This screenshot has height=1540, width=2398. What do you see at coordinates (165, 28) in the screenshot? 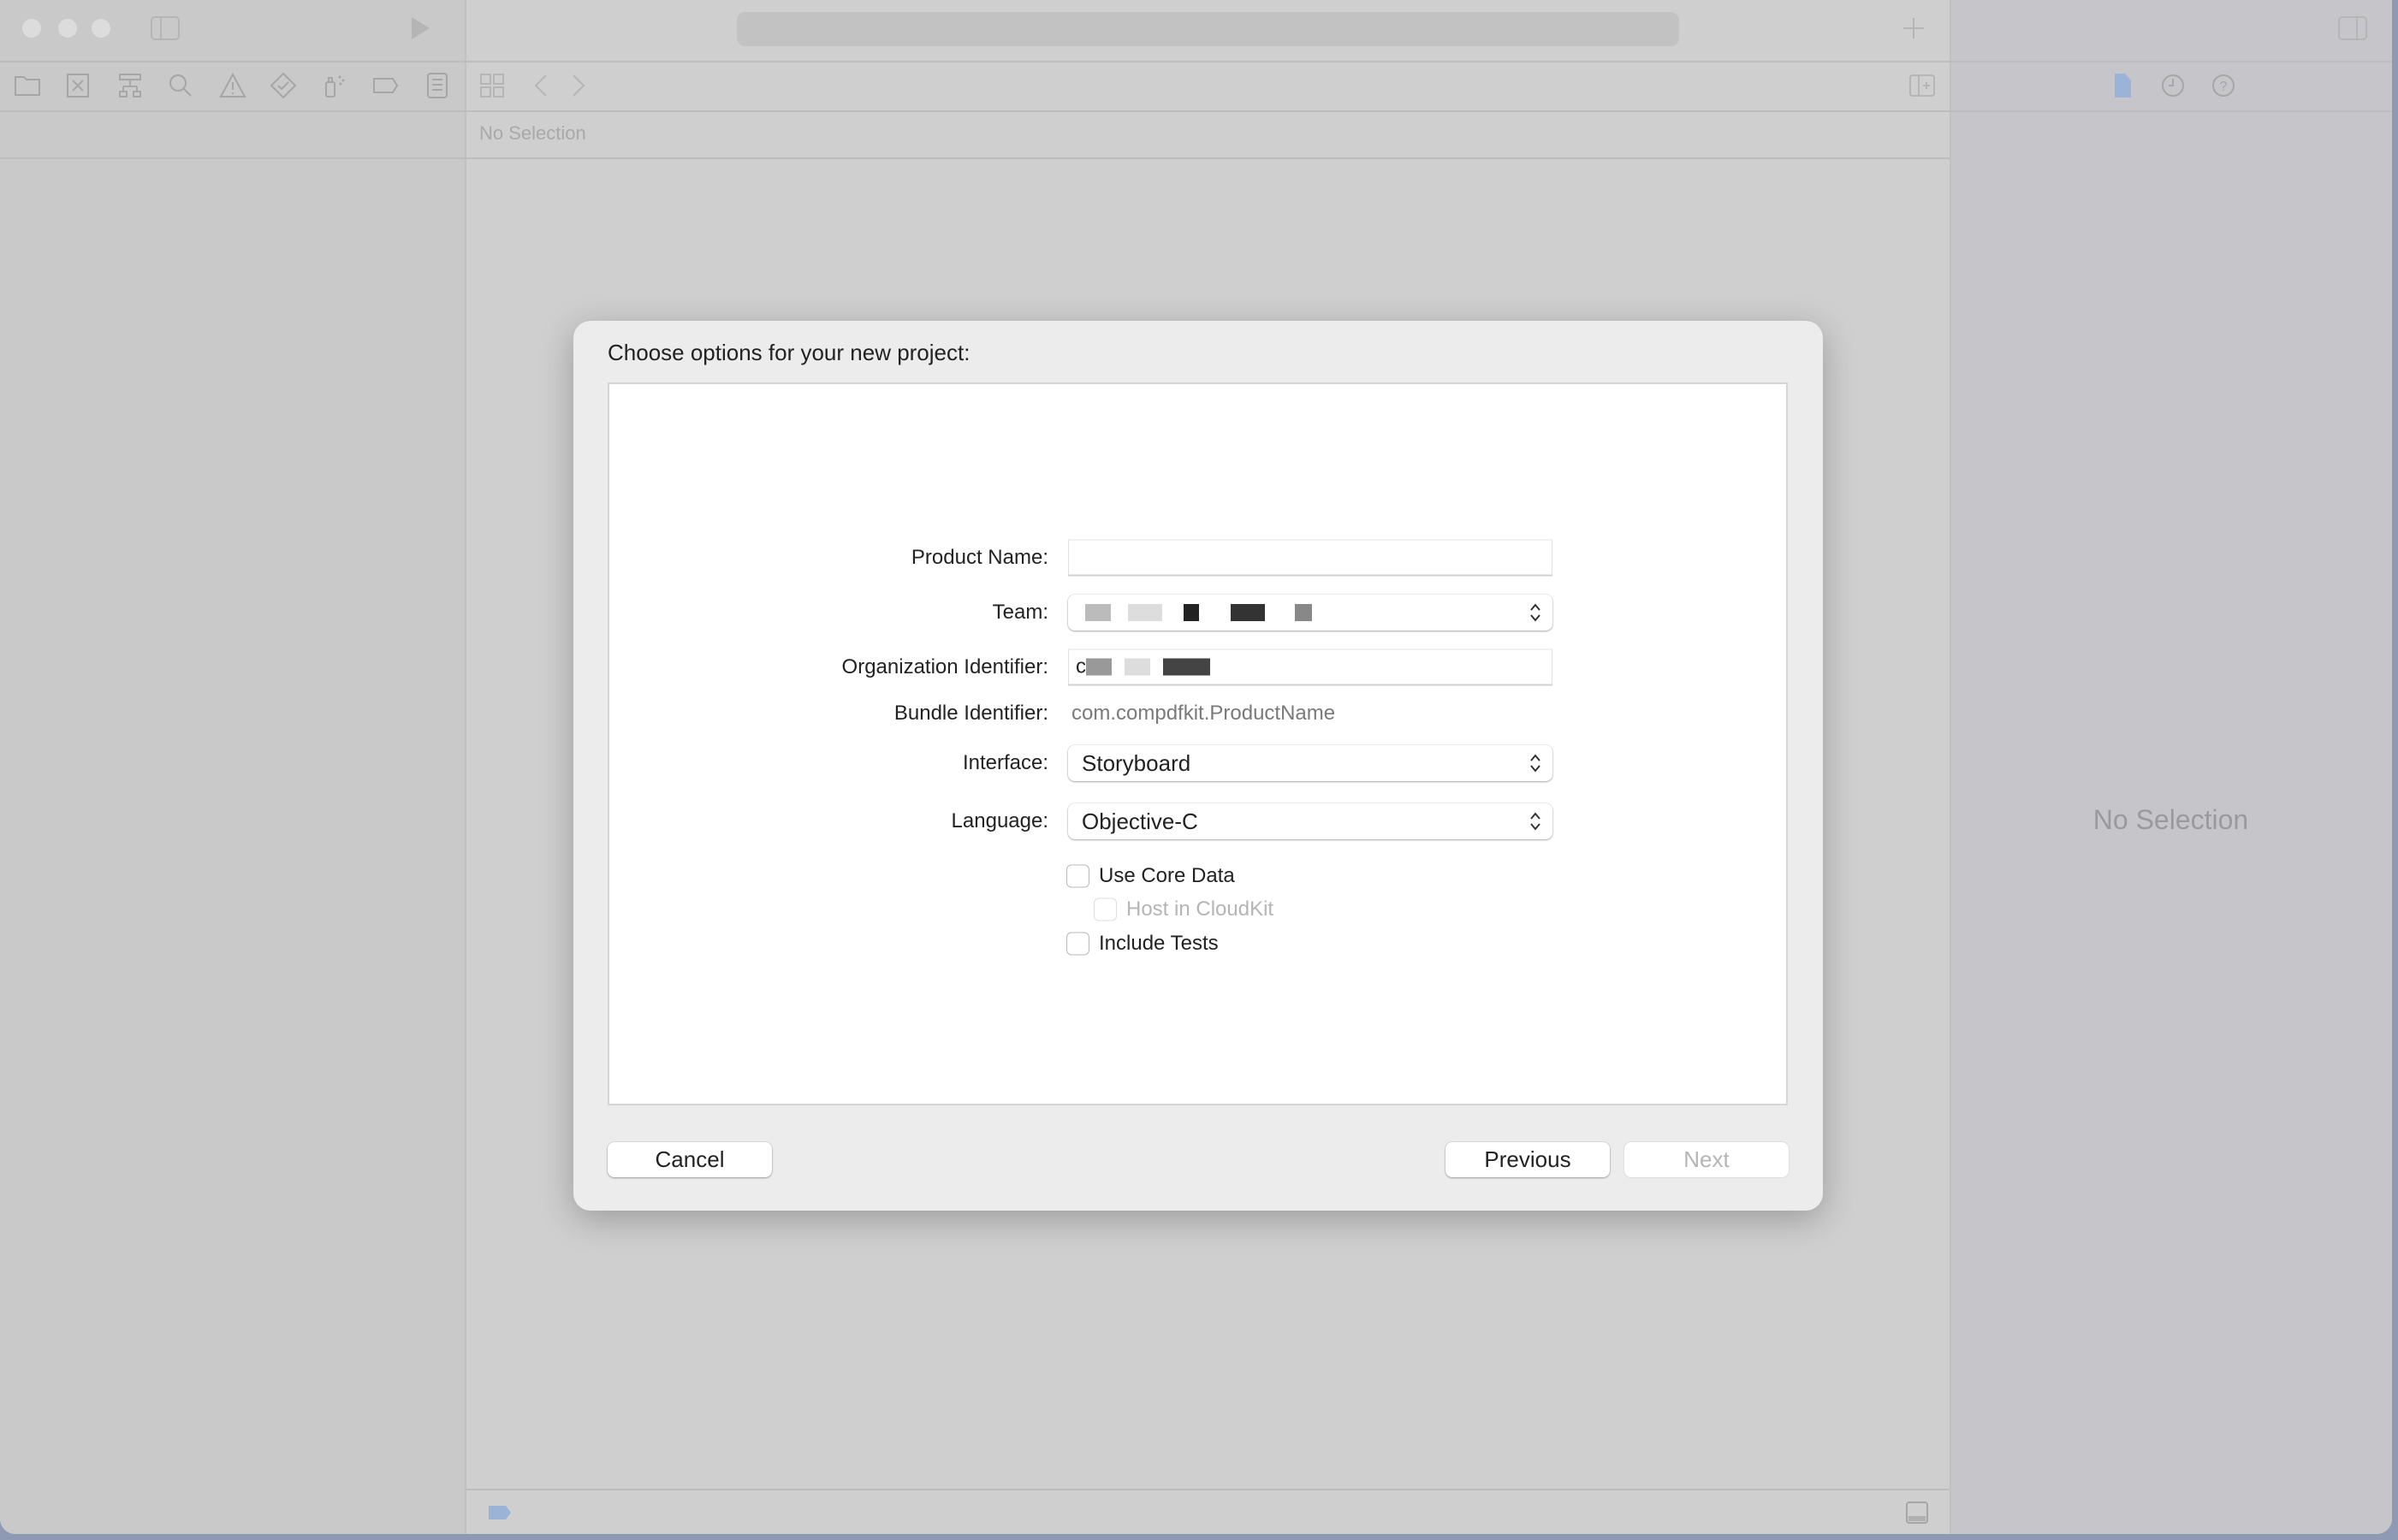
I see `sidebar-toggle-icon` at bounding box center [165, 28].